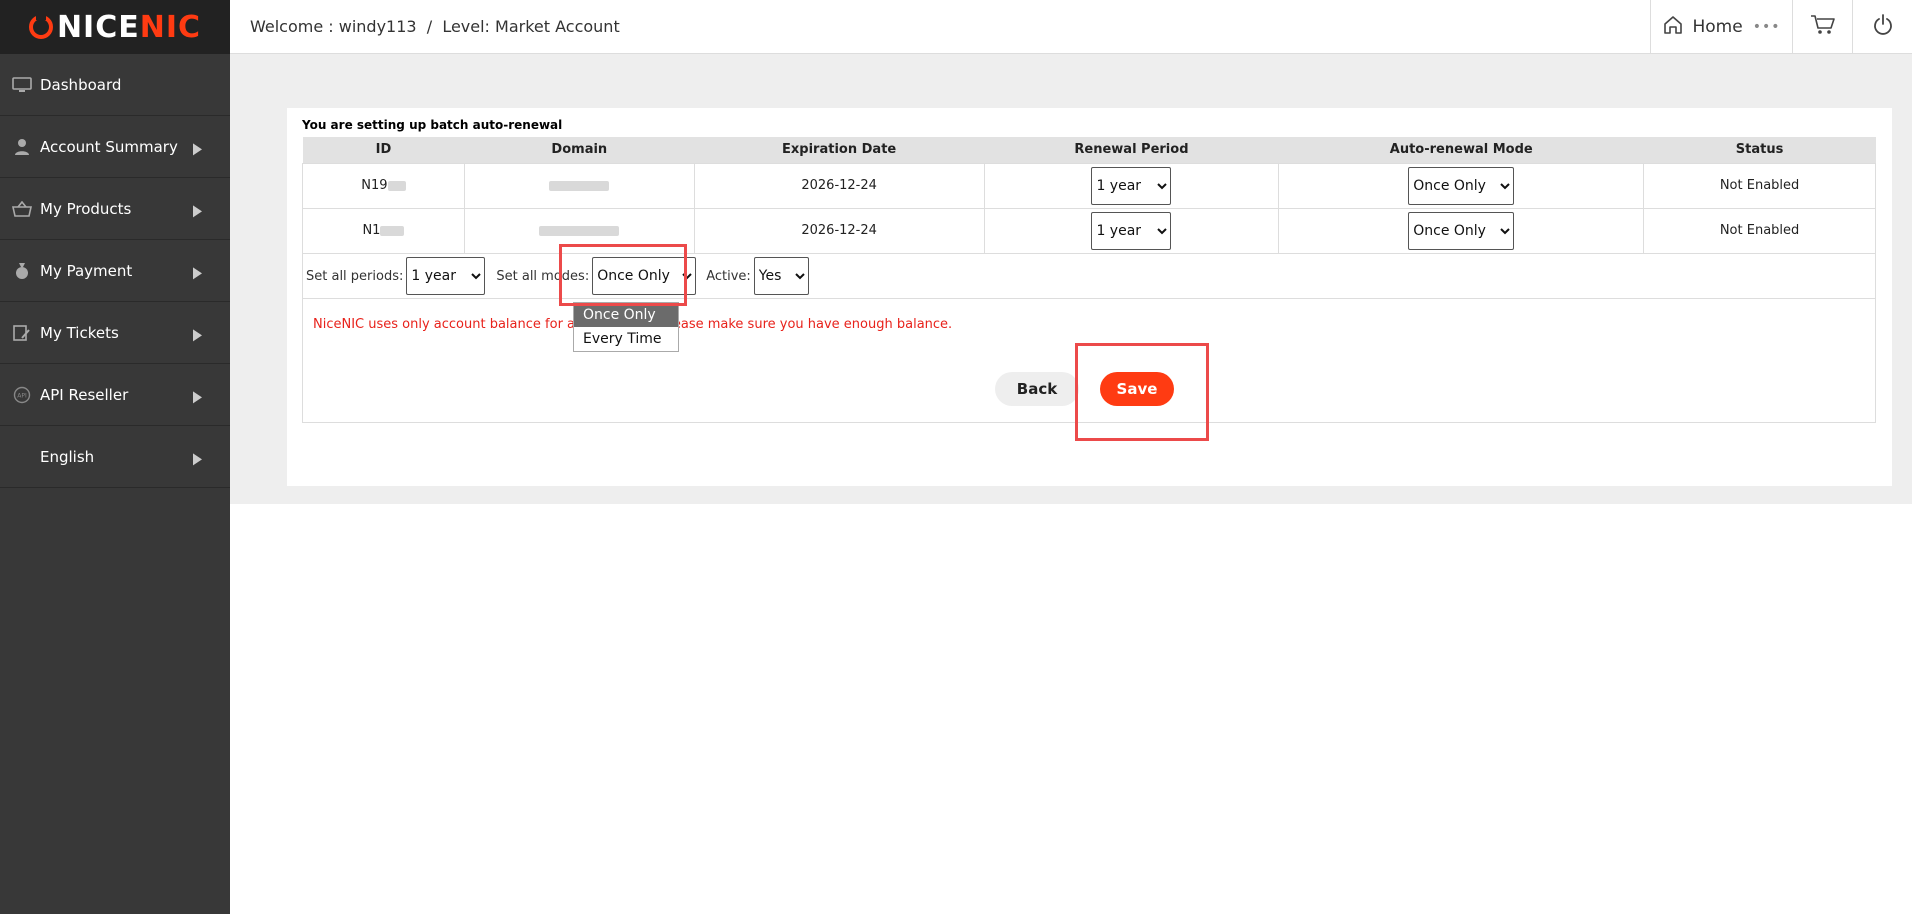 This screenshot has height=914, width=1912. I want to click on dropdown-option-every-time: Every Time, so click(626, 339).